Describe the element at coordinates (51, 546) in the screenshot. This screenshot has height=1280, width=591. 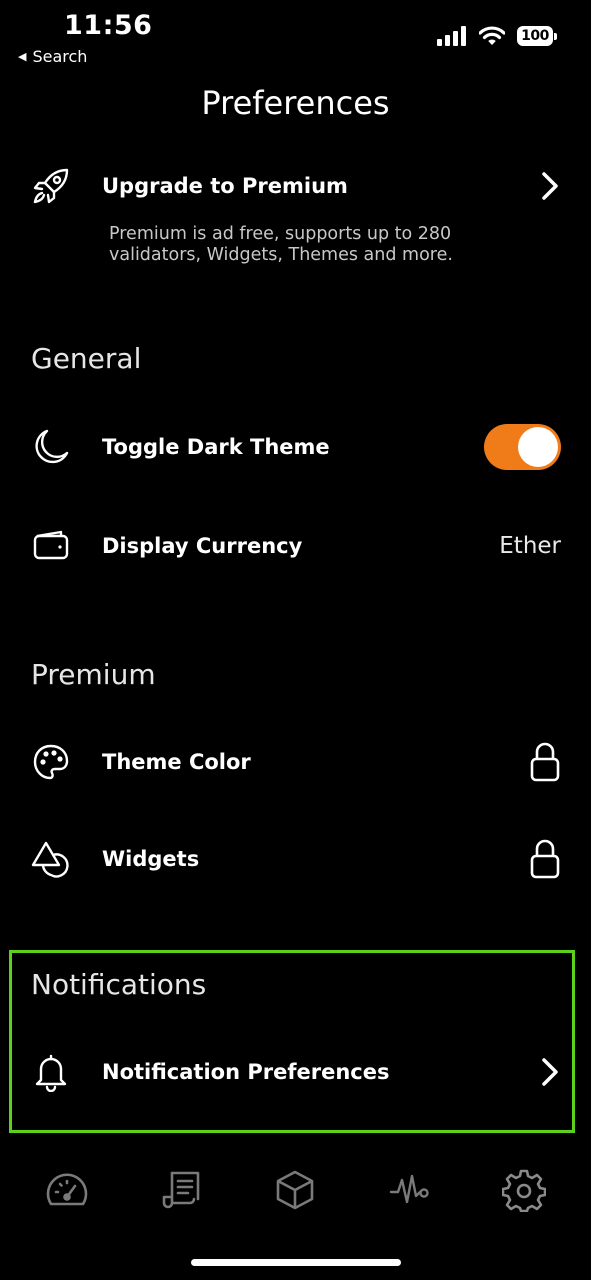
I see `wallet-icon` at that location.